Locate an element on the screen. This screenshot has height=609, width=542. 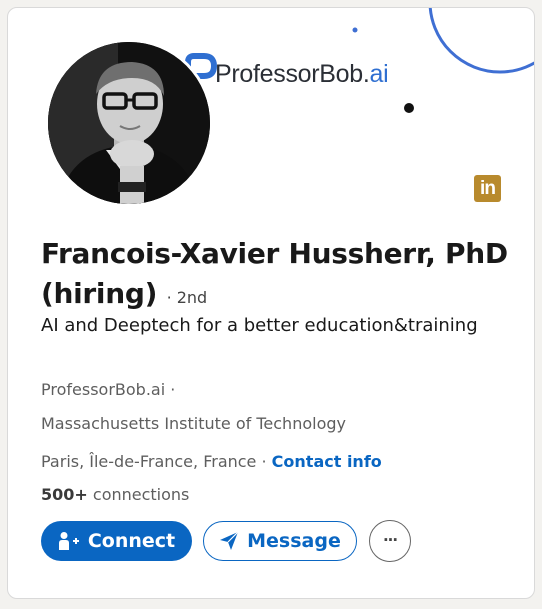
education: Massachusetts Institute of Technology is located at coordinates (193, 423).